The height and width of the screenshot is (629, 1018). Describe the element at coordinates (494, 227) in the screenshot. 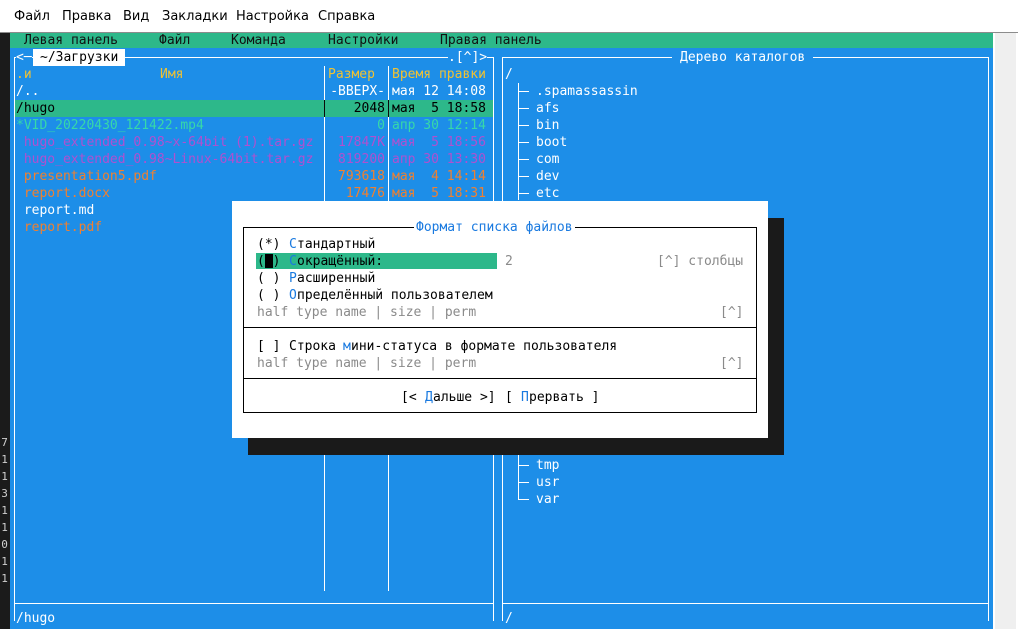

I see `dialog-title: Формат списка файлов` at that location.